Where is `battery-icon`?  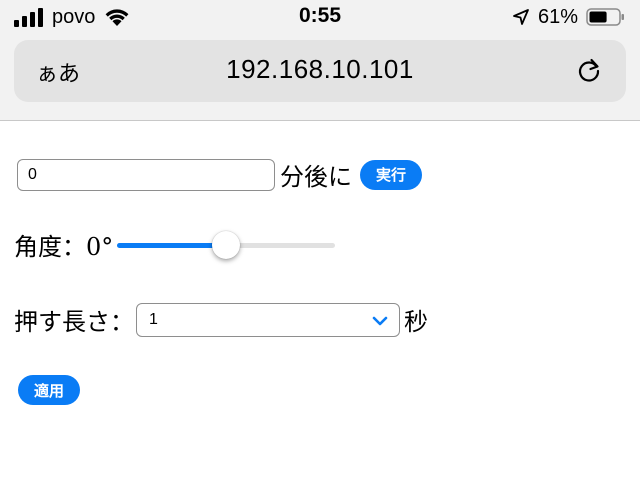 battery-icon is located at coordinates (605, 17).